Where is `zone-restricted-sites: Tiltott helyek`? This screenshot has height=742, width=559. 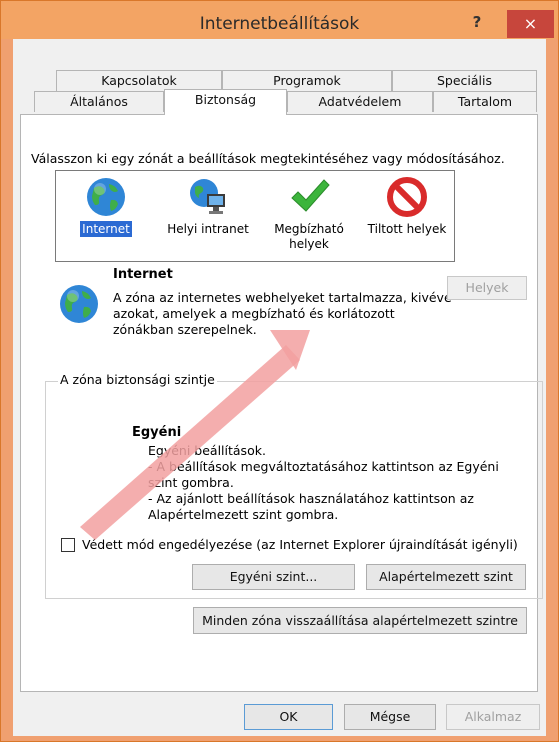
zone-restricted-sites: Tiltott helyek is located at coordinates (407, 204).